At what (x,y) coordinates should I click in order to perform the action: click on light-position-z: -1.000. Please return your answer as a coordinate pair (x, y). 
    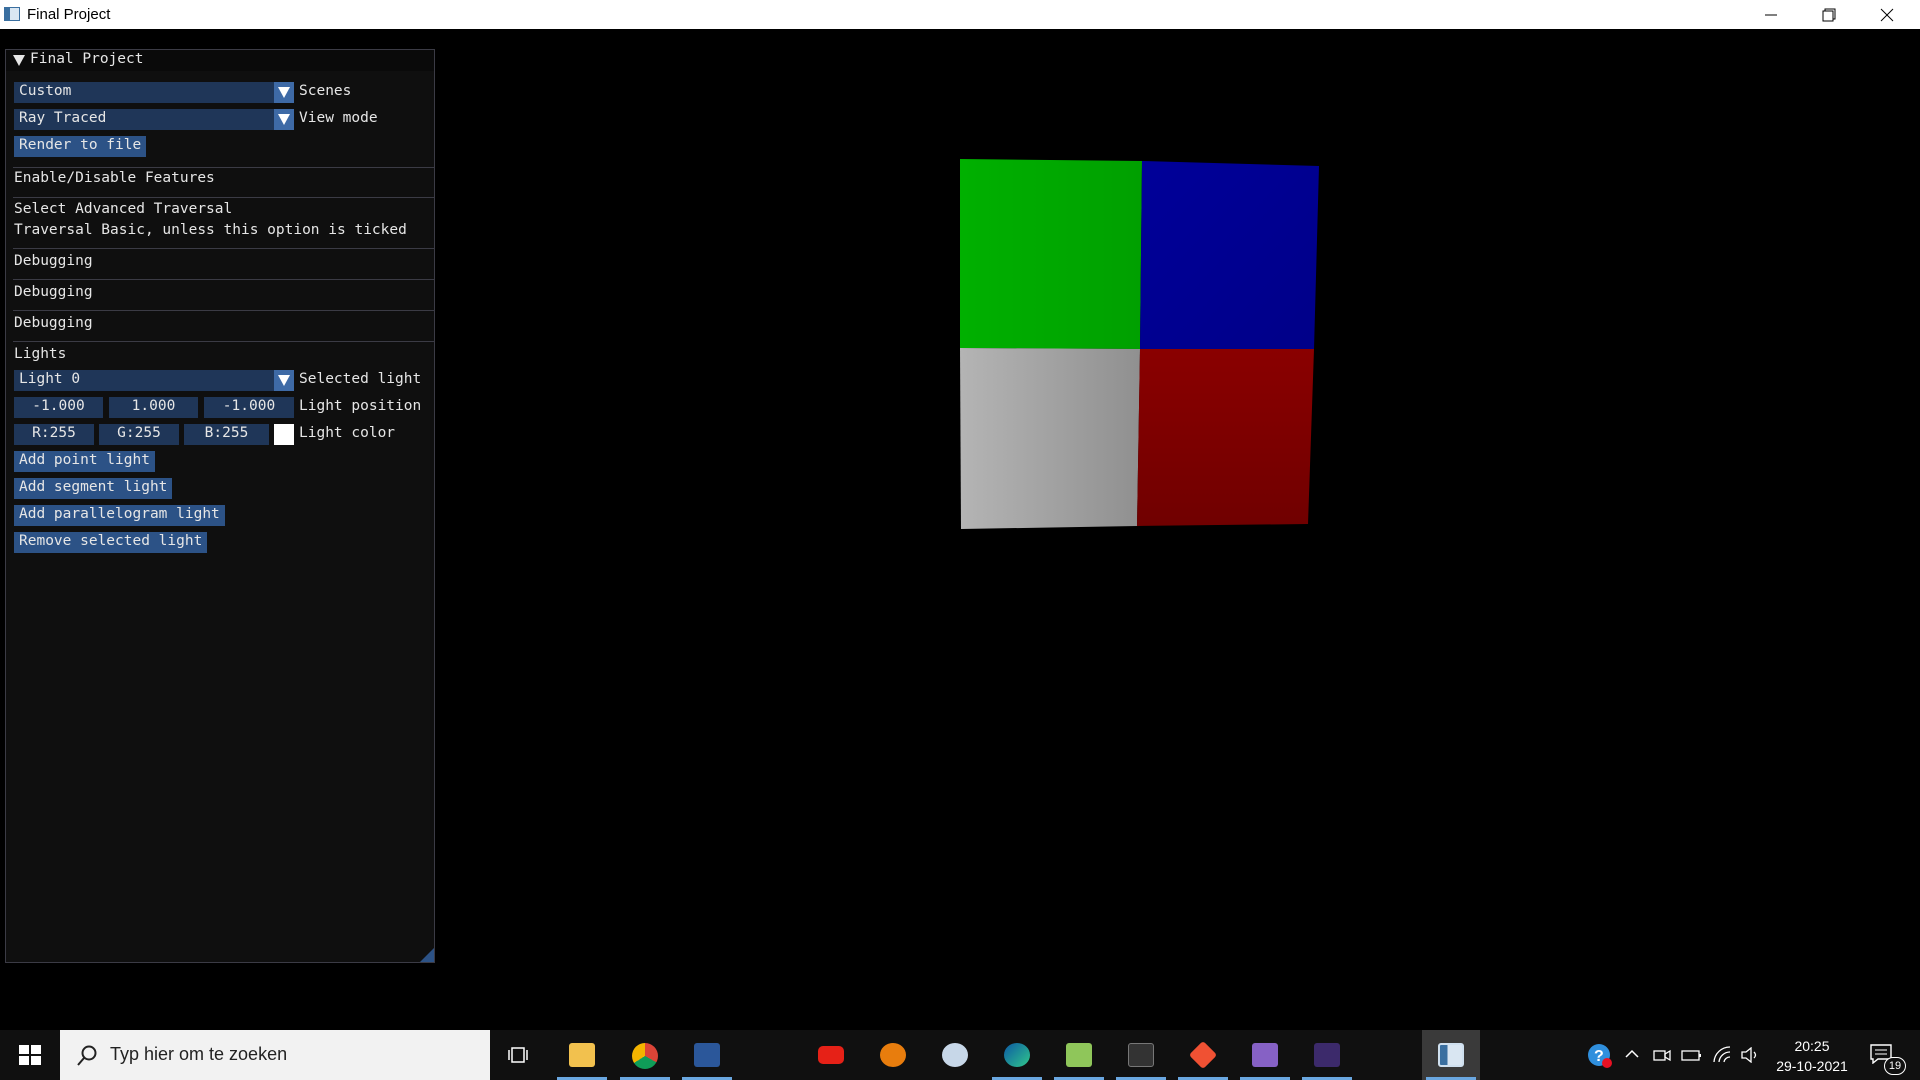
    Looking at the image, I should click on (249, 407).